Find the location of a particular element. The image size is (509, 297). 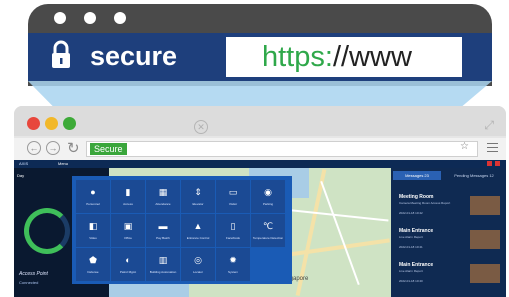

kiosk-icon: ▯ is located at coordinates (233, 226).